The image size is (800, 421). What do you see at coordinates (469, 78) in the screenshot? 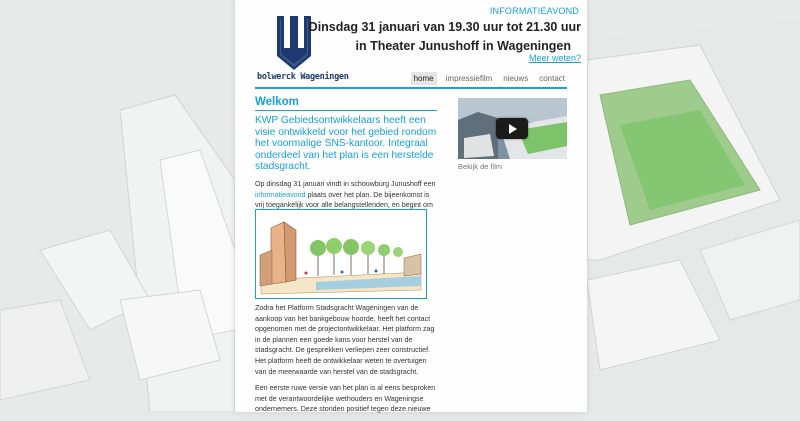
I see `nav-item-impressiefilm: impressiefilm` at bounding box center [469, 78].